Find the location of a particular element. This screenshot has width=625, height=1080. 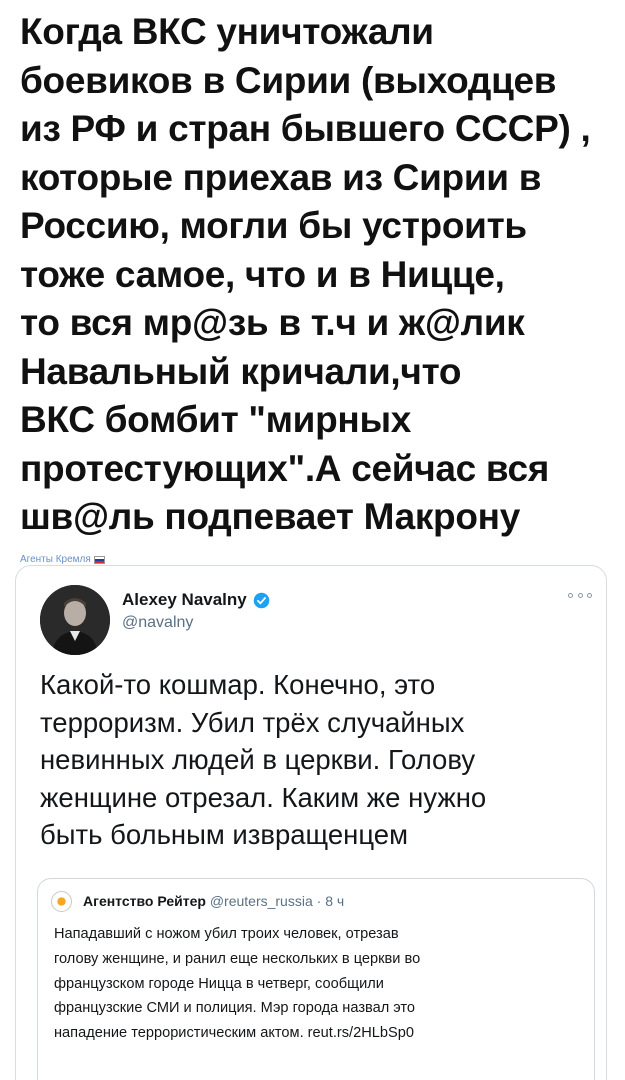

quoted-time: 8 ч is located at coordinates (334, 901).